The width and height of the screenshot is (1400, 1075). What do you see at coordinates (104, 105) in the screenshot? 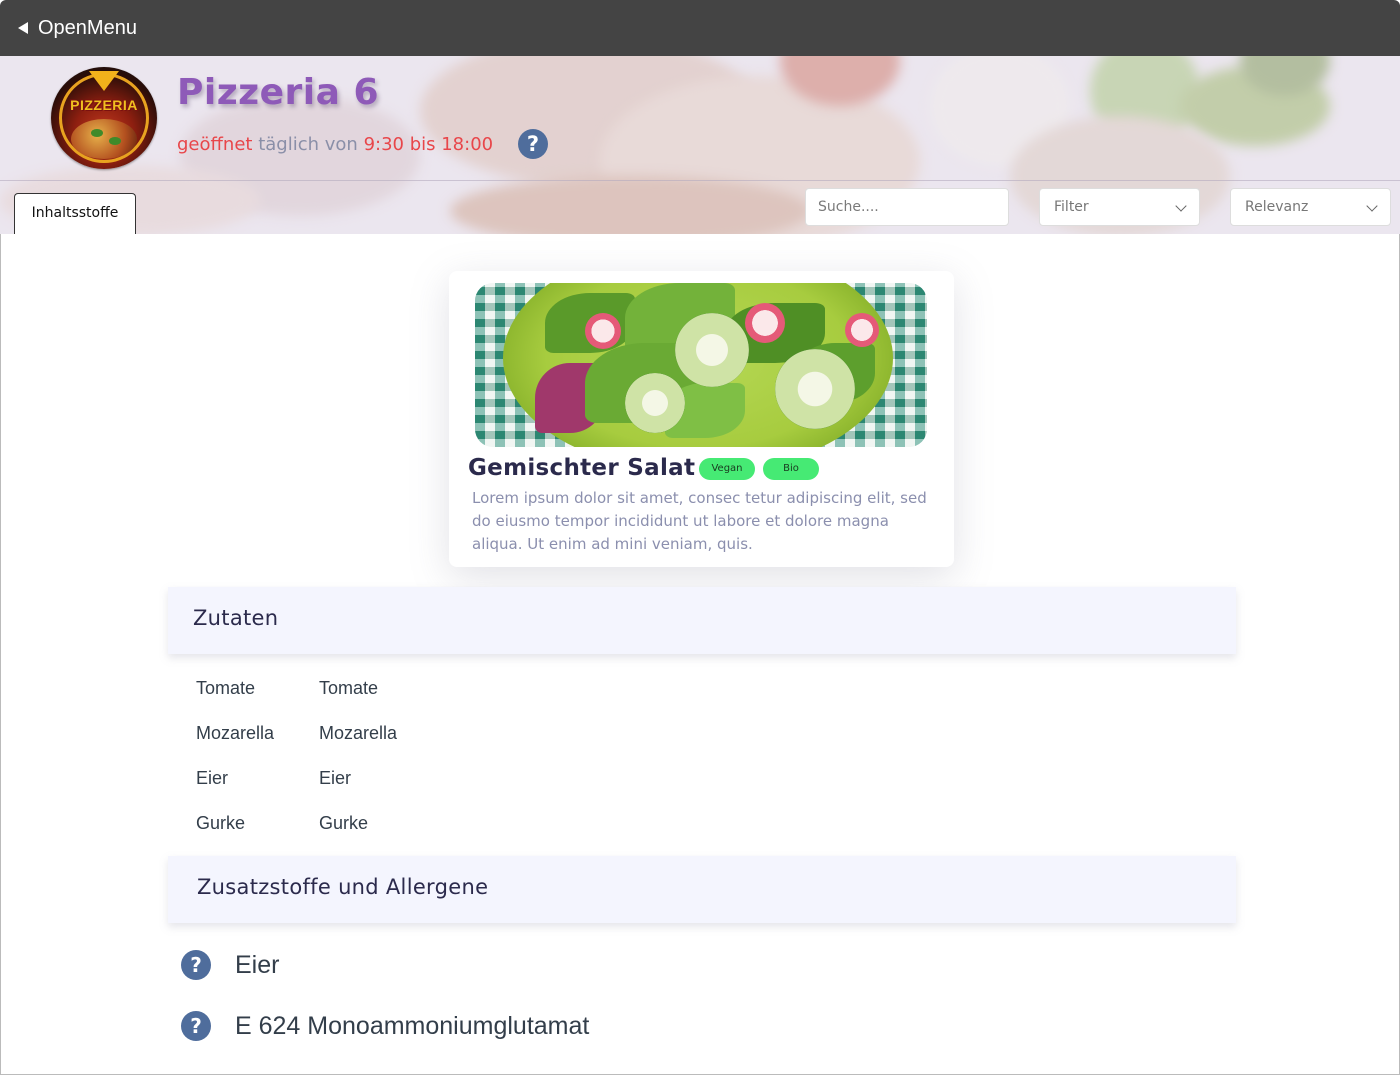
I see `logo-text: PIZZERIA` at bounding box center [104, 105].